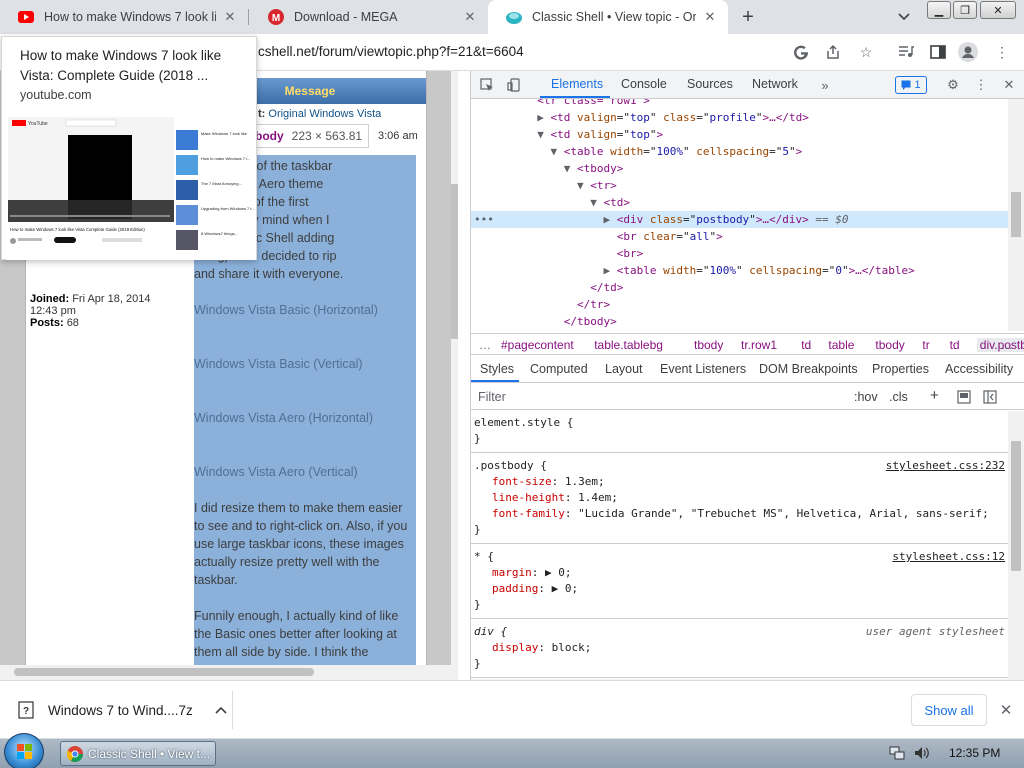 The image size is (1024, 768). What do you see at coordinates (122, 710) in the screenshot?
I see `download-item: ? Windows 7 to Wind....7z` at bounding box center [122, 710].